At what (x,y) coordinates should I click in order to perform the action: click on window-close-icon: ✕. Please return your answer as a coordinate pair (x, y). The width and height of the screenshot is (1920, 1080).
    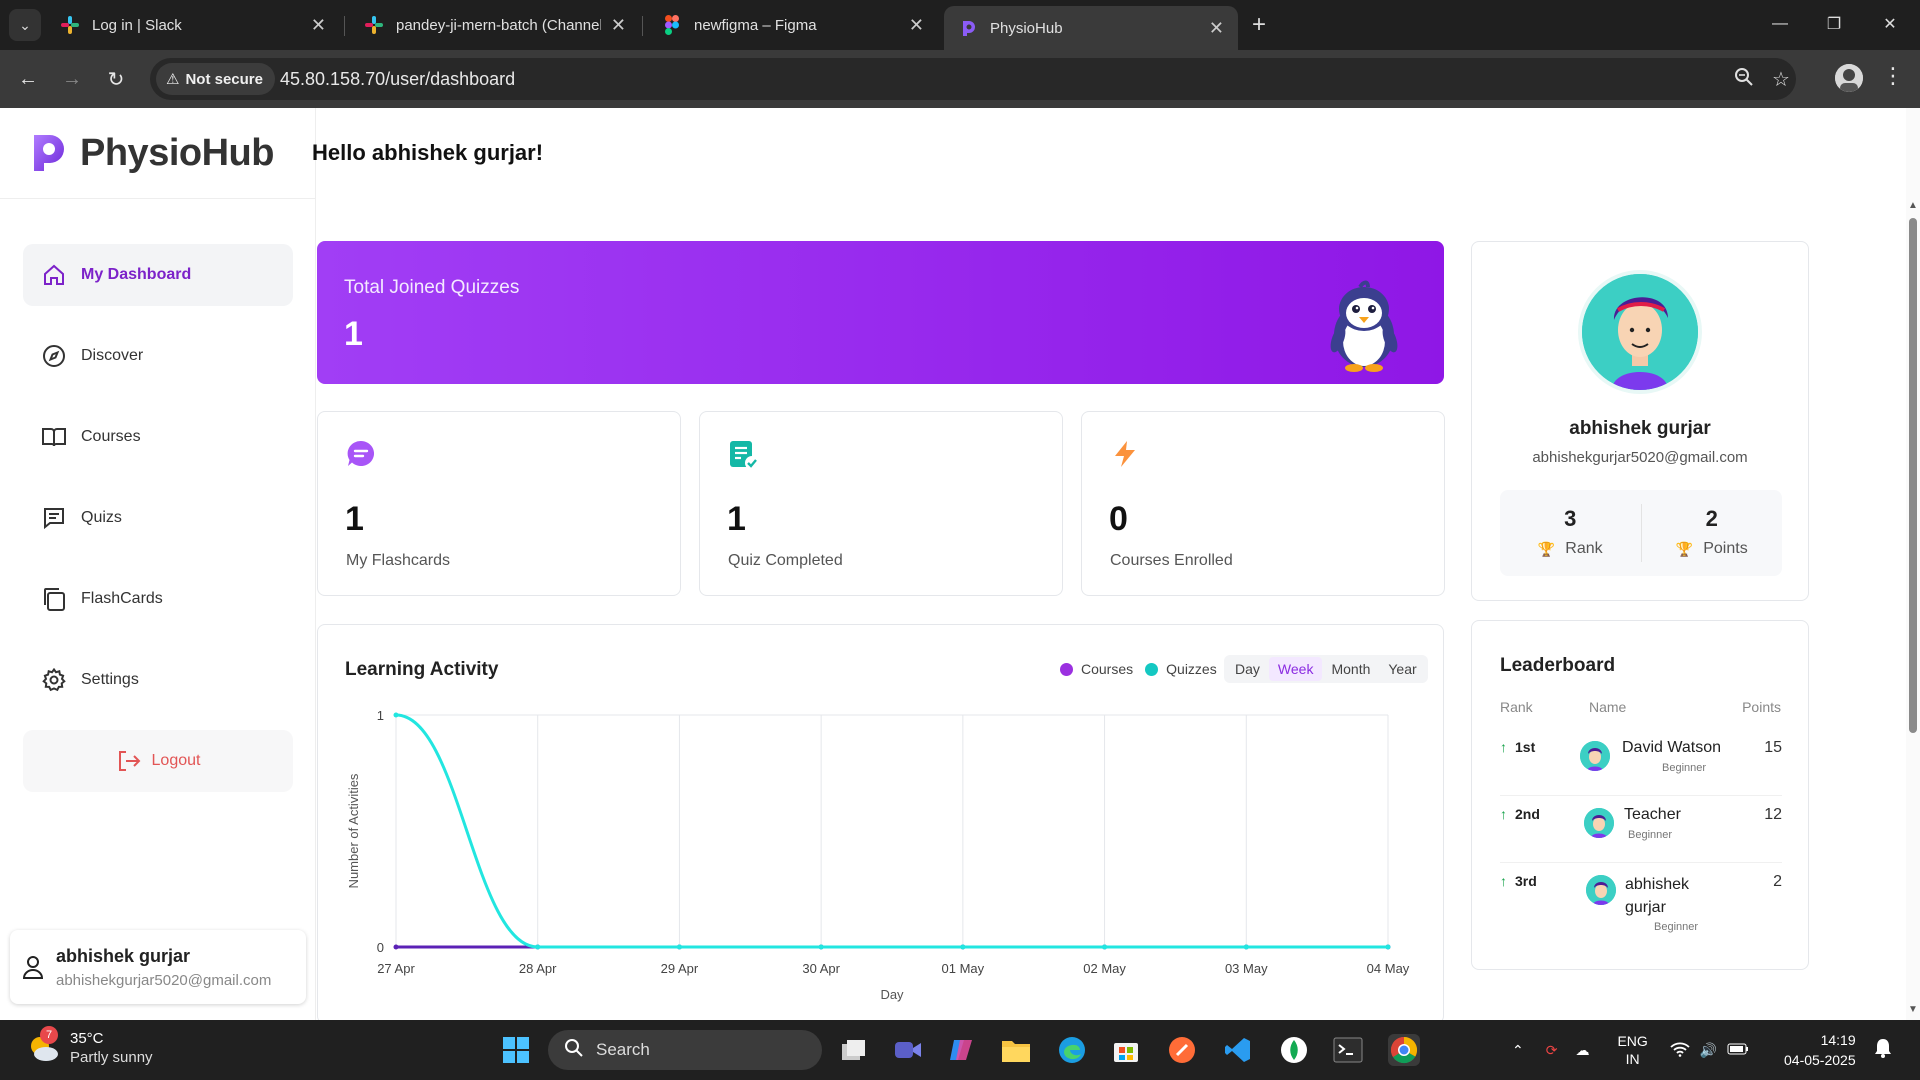
    Looking at the image, I should click on (1890, 24).